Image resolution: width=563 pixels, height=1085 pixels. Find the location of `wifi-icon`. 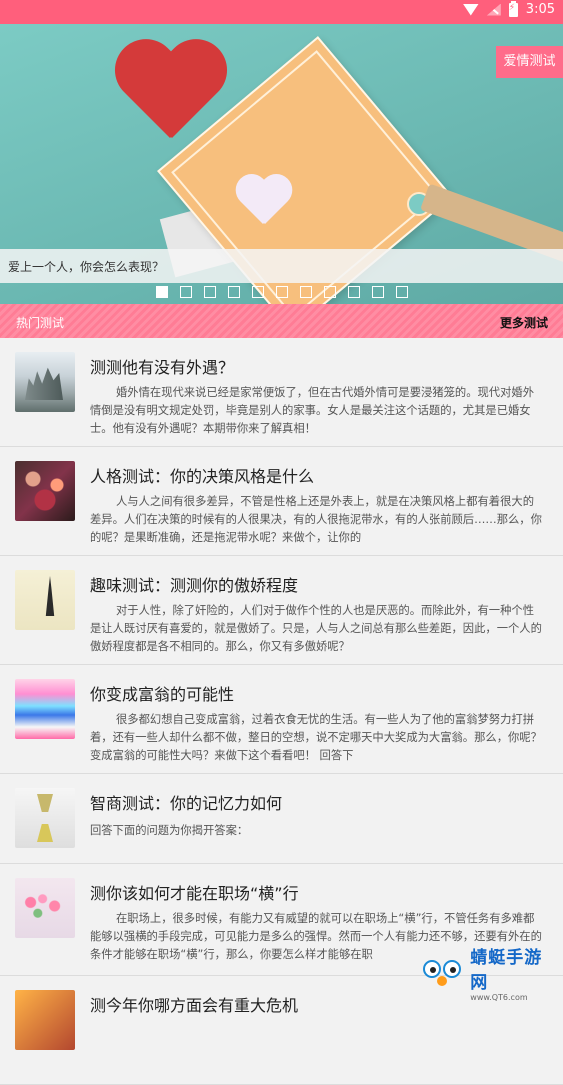

wifi-icon is located at coordinates (471, 10).